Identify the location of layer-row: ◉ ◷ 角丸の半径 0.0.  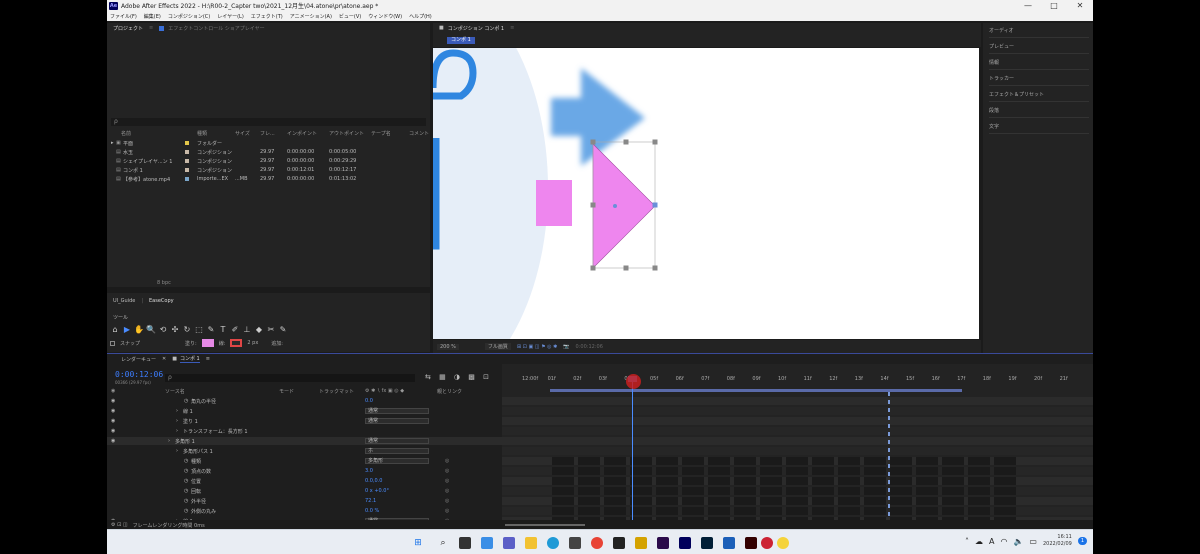
(304, 401).